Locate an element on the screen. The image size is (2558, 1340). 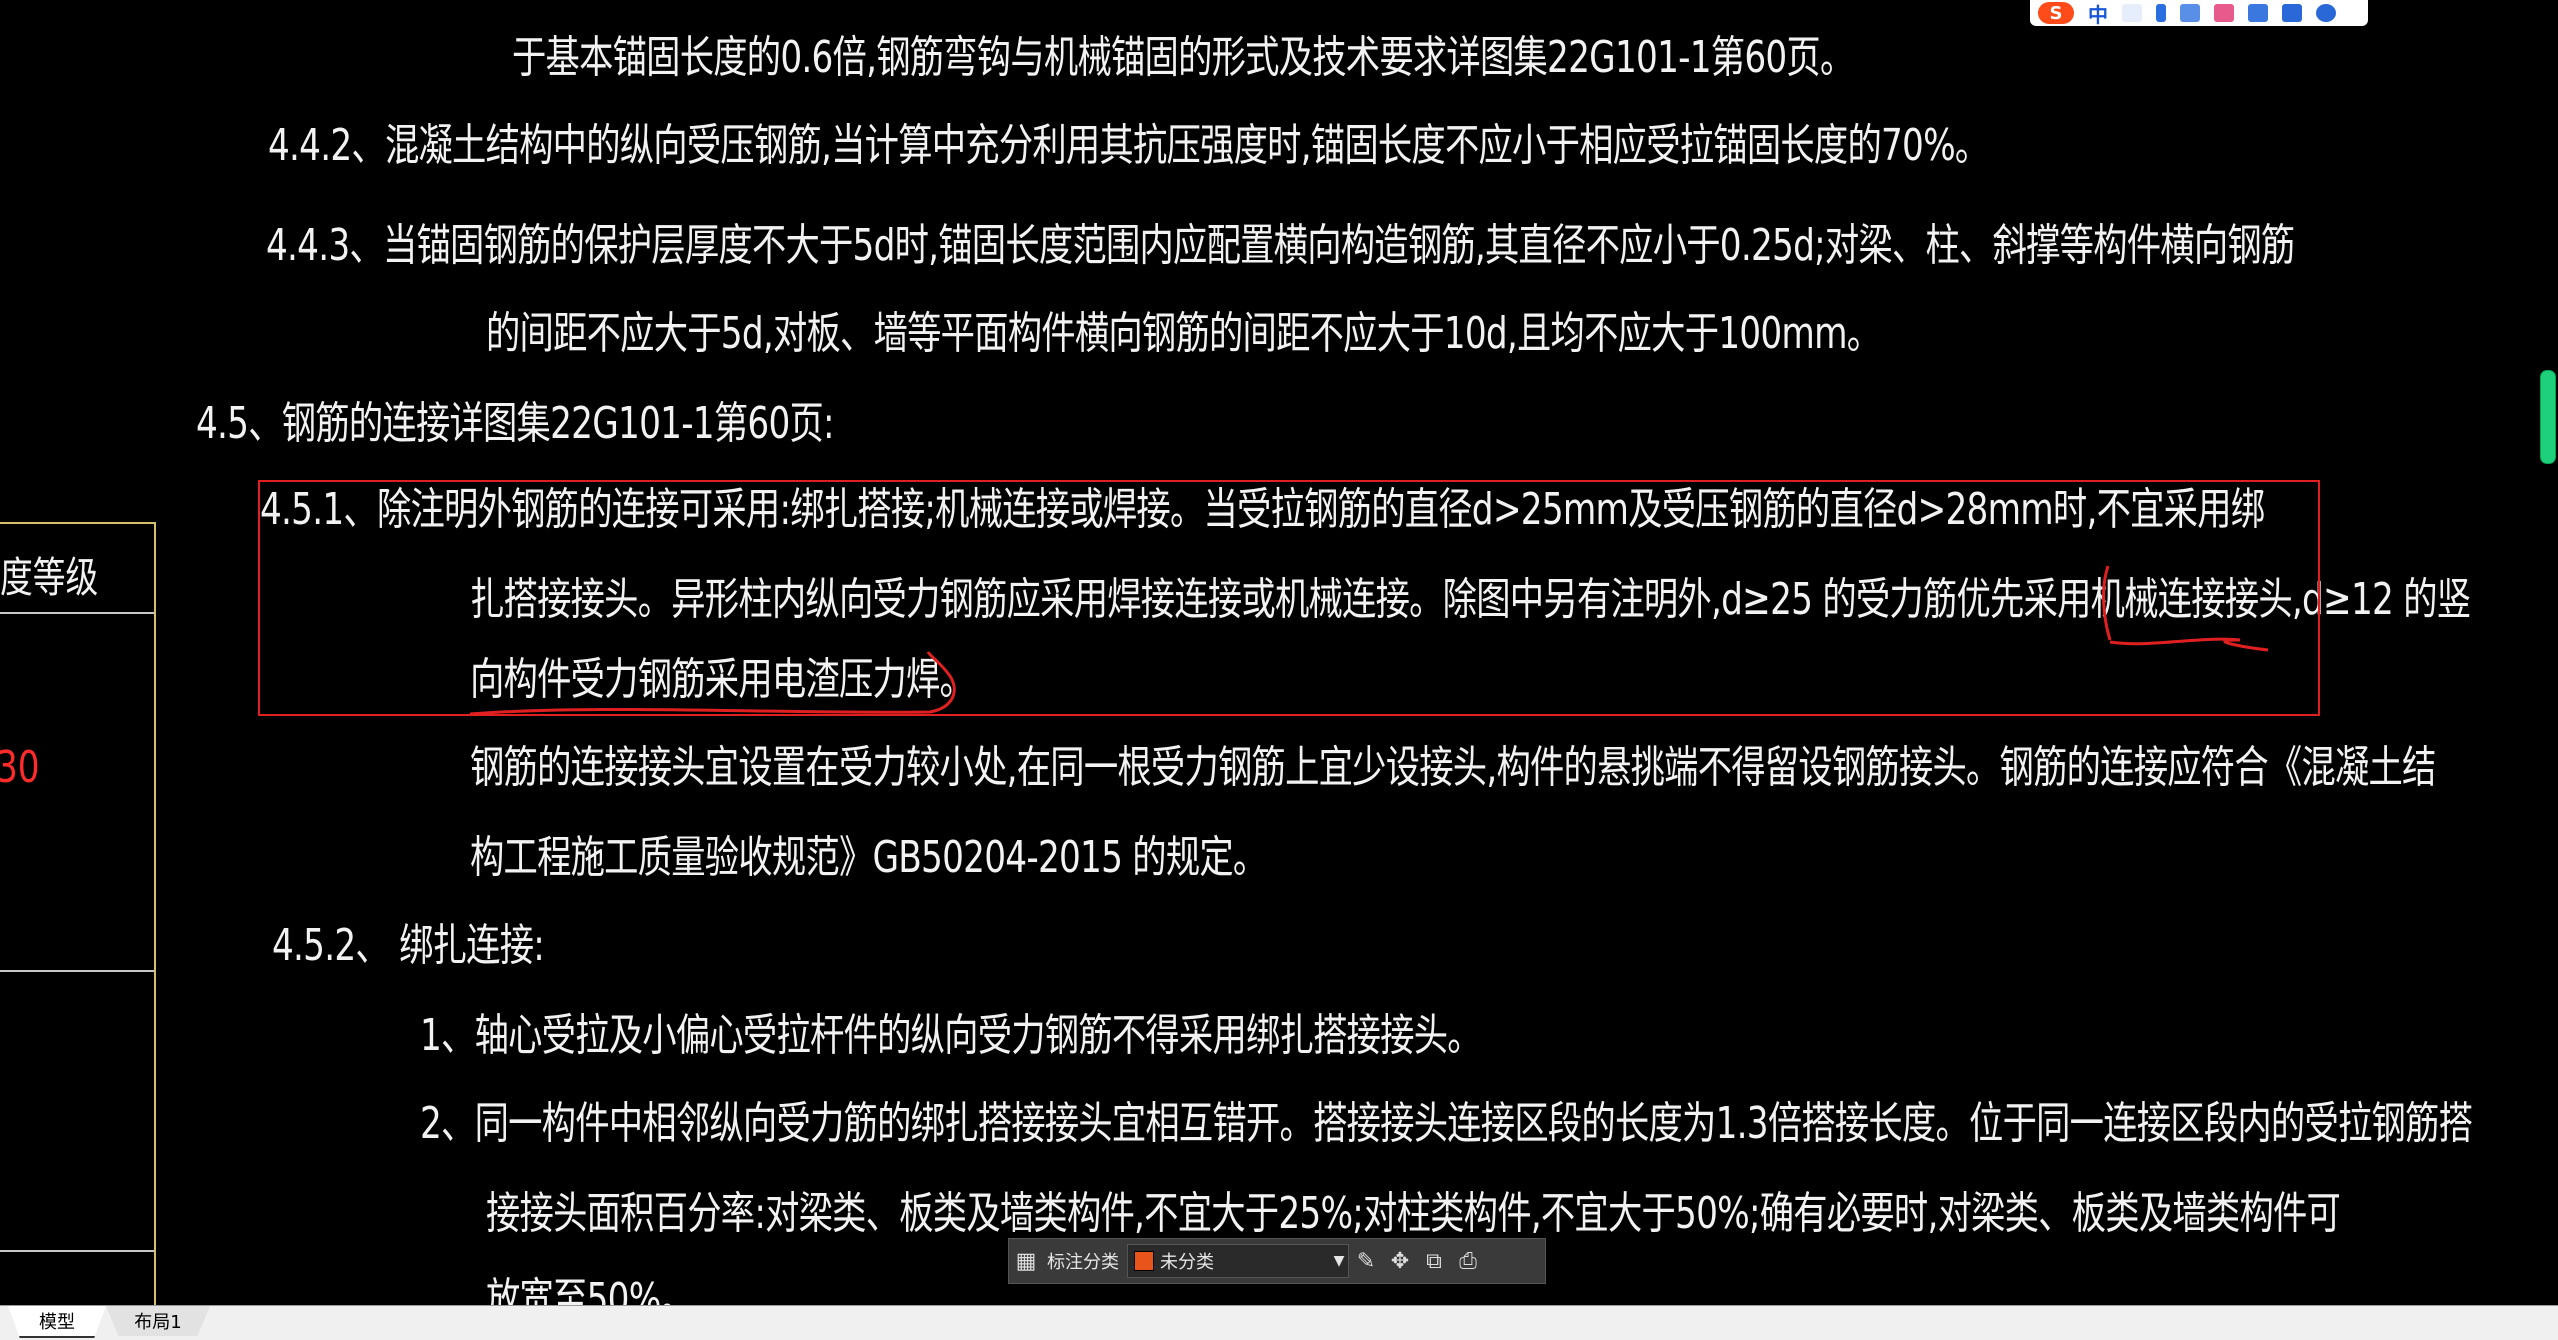
microphone-icon is located at coordinates (2161, 13).